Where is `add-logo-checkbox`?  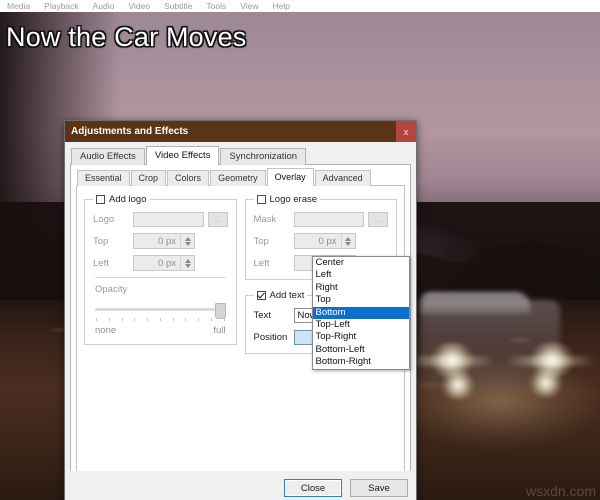
add-logo-checkbox is located at coordinates (100, 199).